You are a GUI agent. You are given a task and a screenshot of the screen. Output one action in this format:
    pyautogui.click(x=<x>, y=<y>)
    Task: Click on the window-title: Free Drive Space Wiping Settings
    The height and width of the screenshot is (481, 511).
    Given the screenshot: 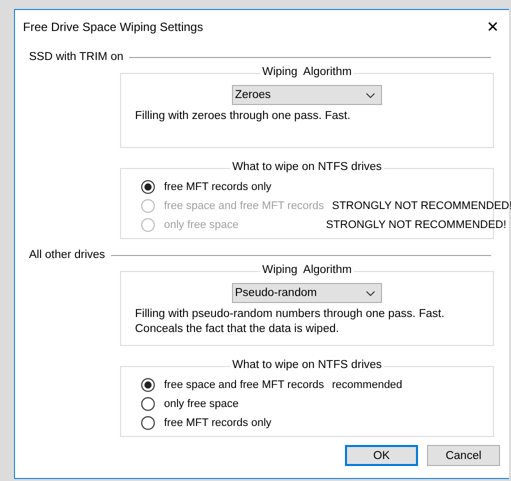 What is the action you would take?
    pyautogui.click(x=113, y=27)
    